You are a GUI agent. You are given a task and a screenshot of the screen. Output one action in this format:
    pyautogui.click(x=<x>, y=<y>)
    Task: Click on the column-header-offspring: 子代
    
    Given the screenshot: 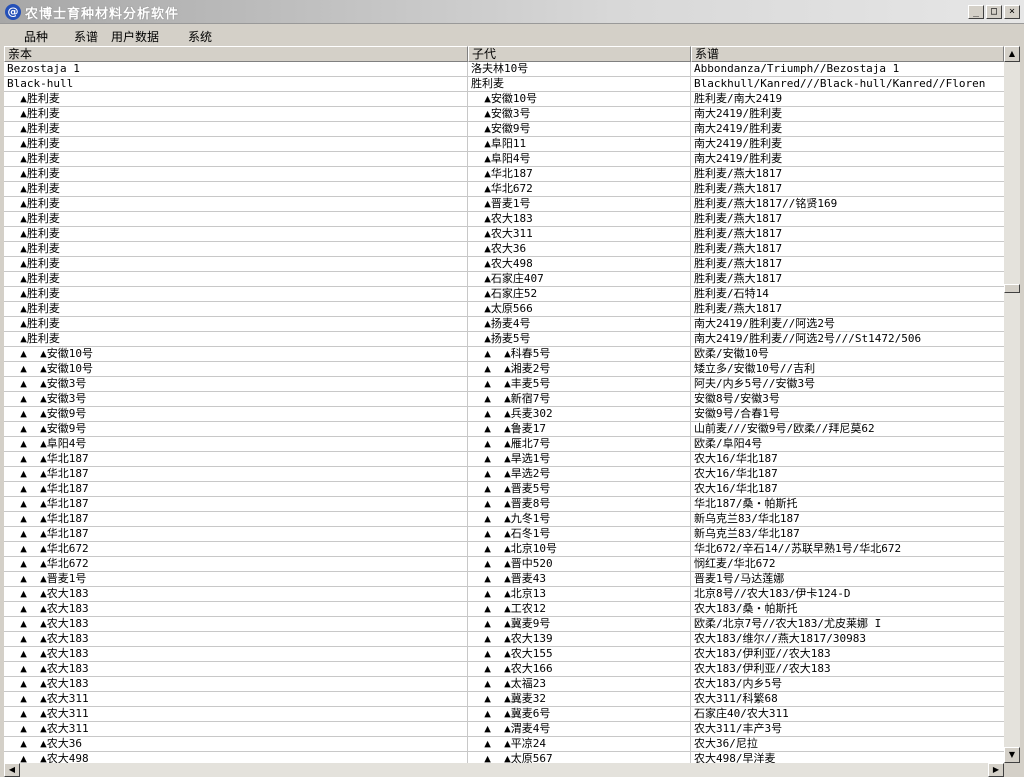 What is the action you would take?
    pyautogui.click(x=579, y=54)
    